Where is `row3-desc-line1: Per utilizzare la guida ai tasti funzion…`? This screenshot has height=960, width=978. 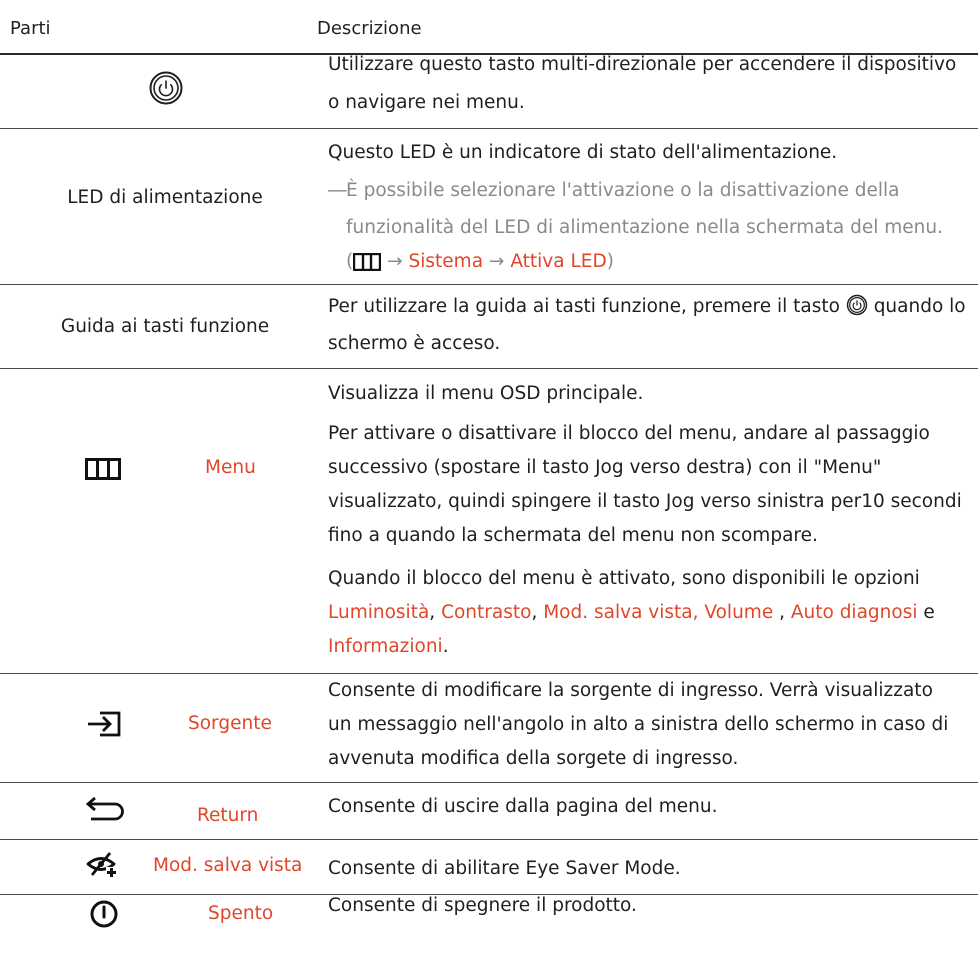
row3-desc-line1: Per utilizzare la guida ai tasti funzion… is located at coordinates (647, 309).